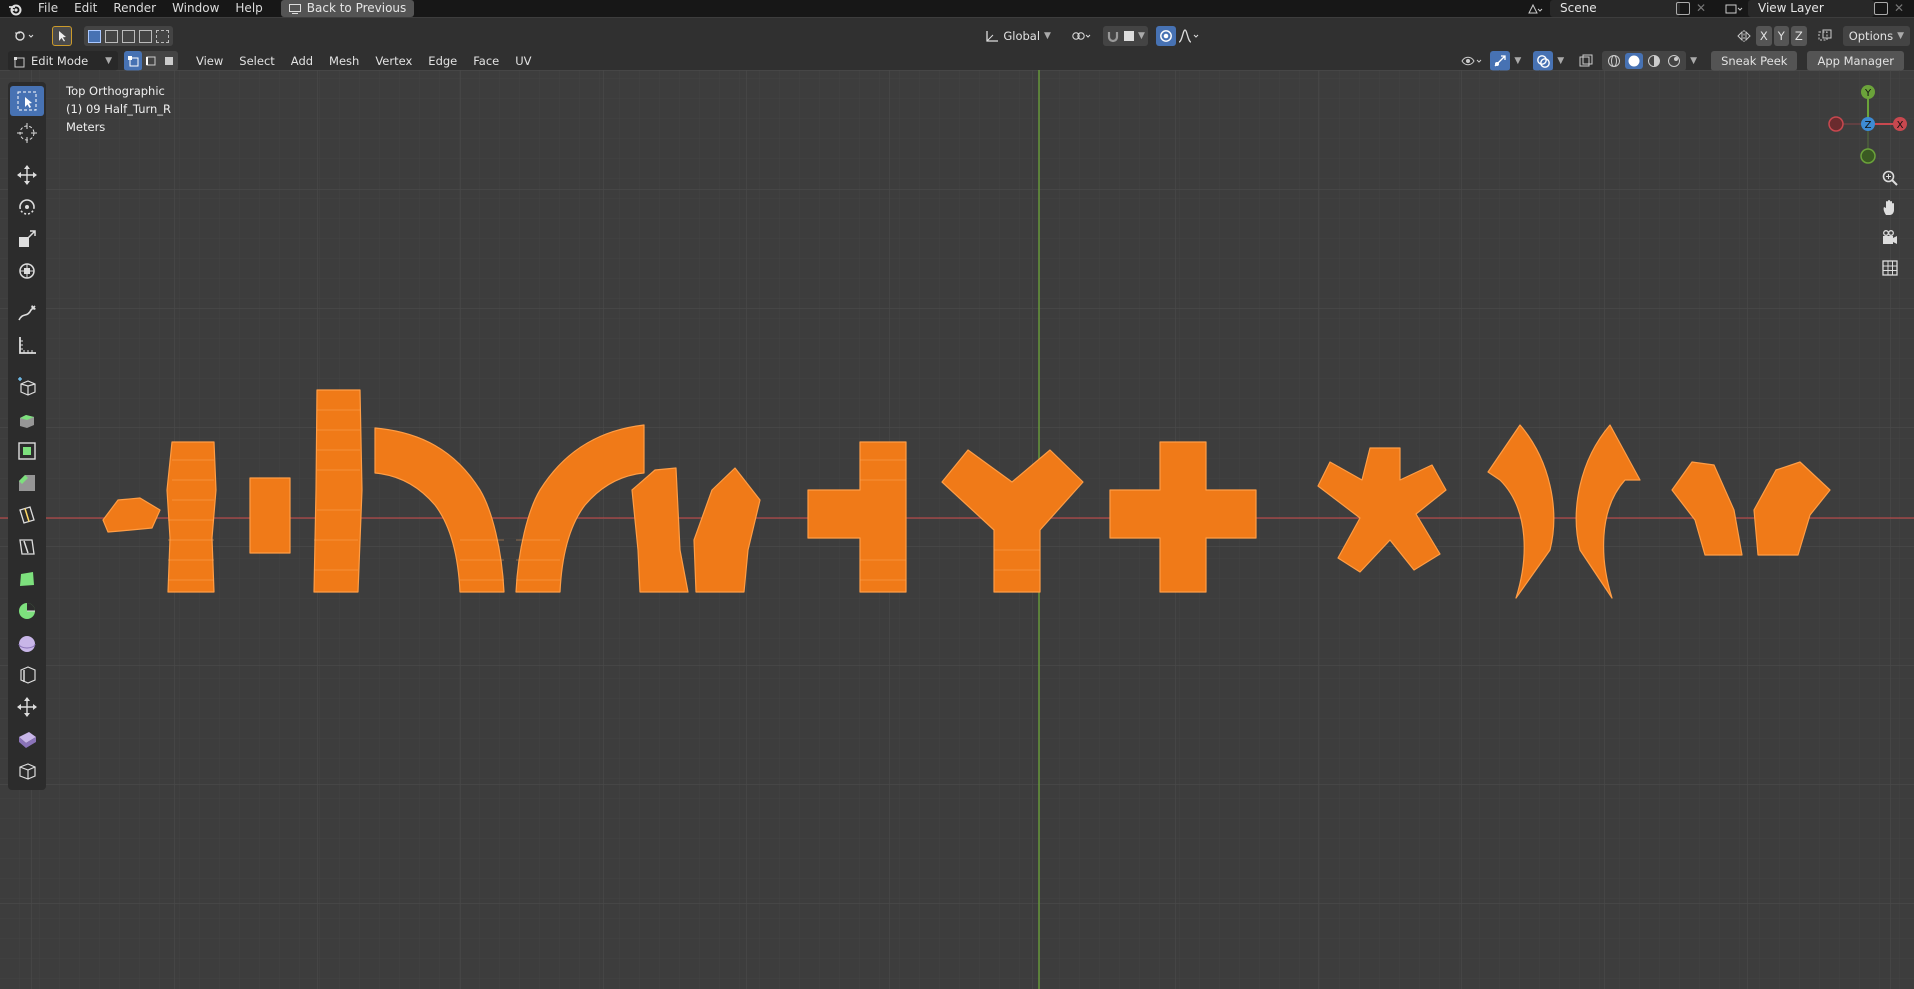 Image resolution: width=1914 pixels, height=989 pixels. Describe the element at coordinates (19, 61) in the screenshot. I see `edit-mode-icon` at that location.